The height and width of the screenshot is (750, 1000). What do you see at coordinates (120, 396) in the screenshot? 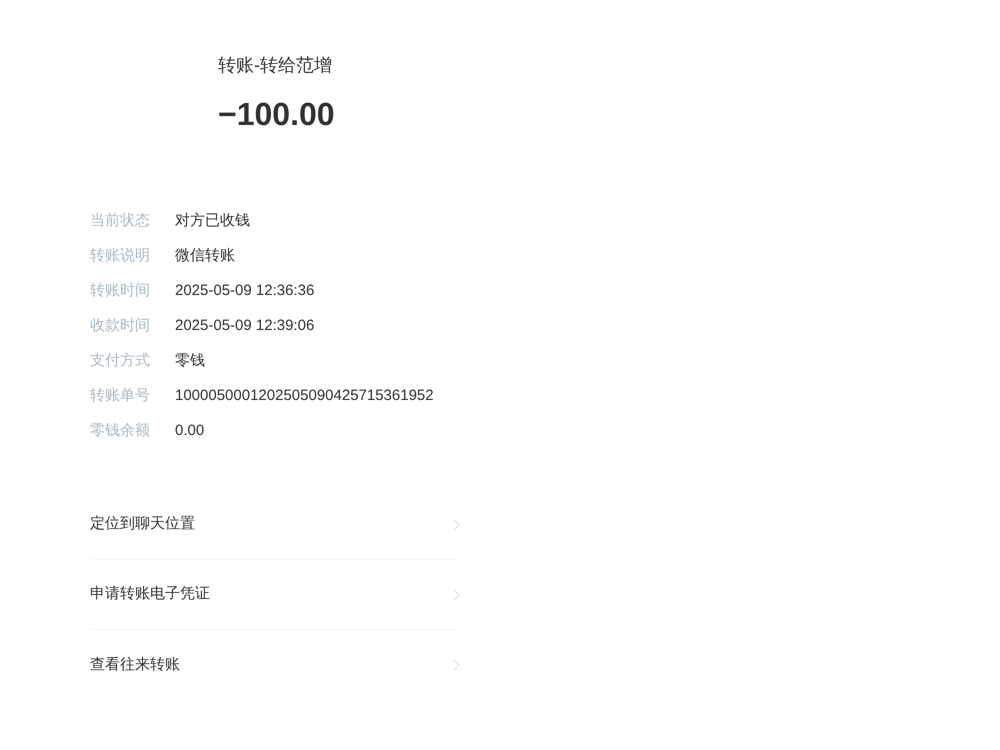
I see `detail-label: 转账单号` at bounding box center [120, 396].